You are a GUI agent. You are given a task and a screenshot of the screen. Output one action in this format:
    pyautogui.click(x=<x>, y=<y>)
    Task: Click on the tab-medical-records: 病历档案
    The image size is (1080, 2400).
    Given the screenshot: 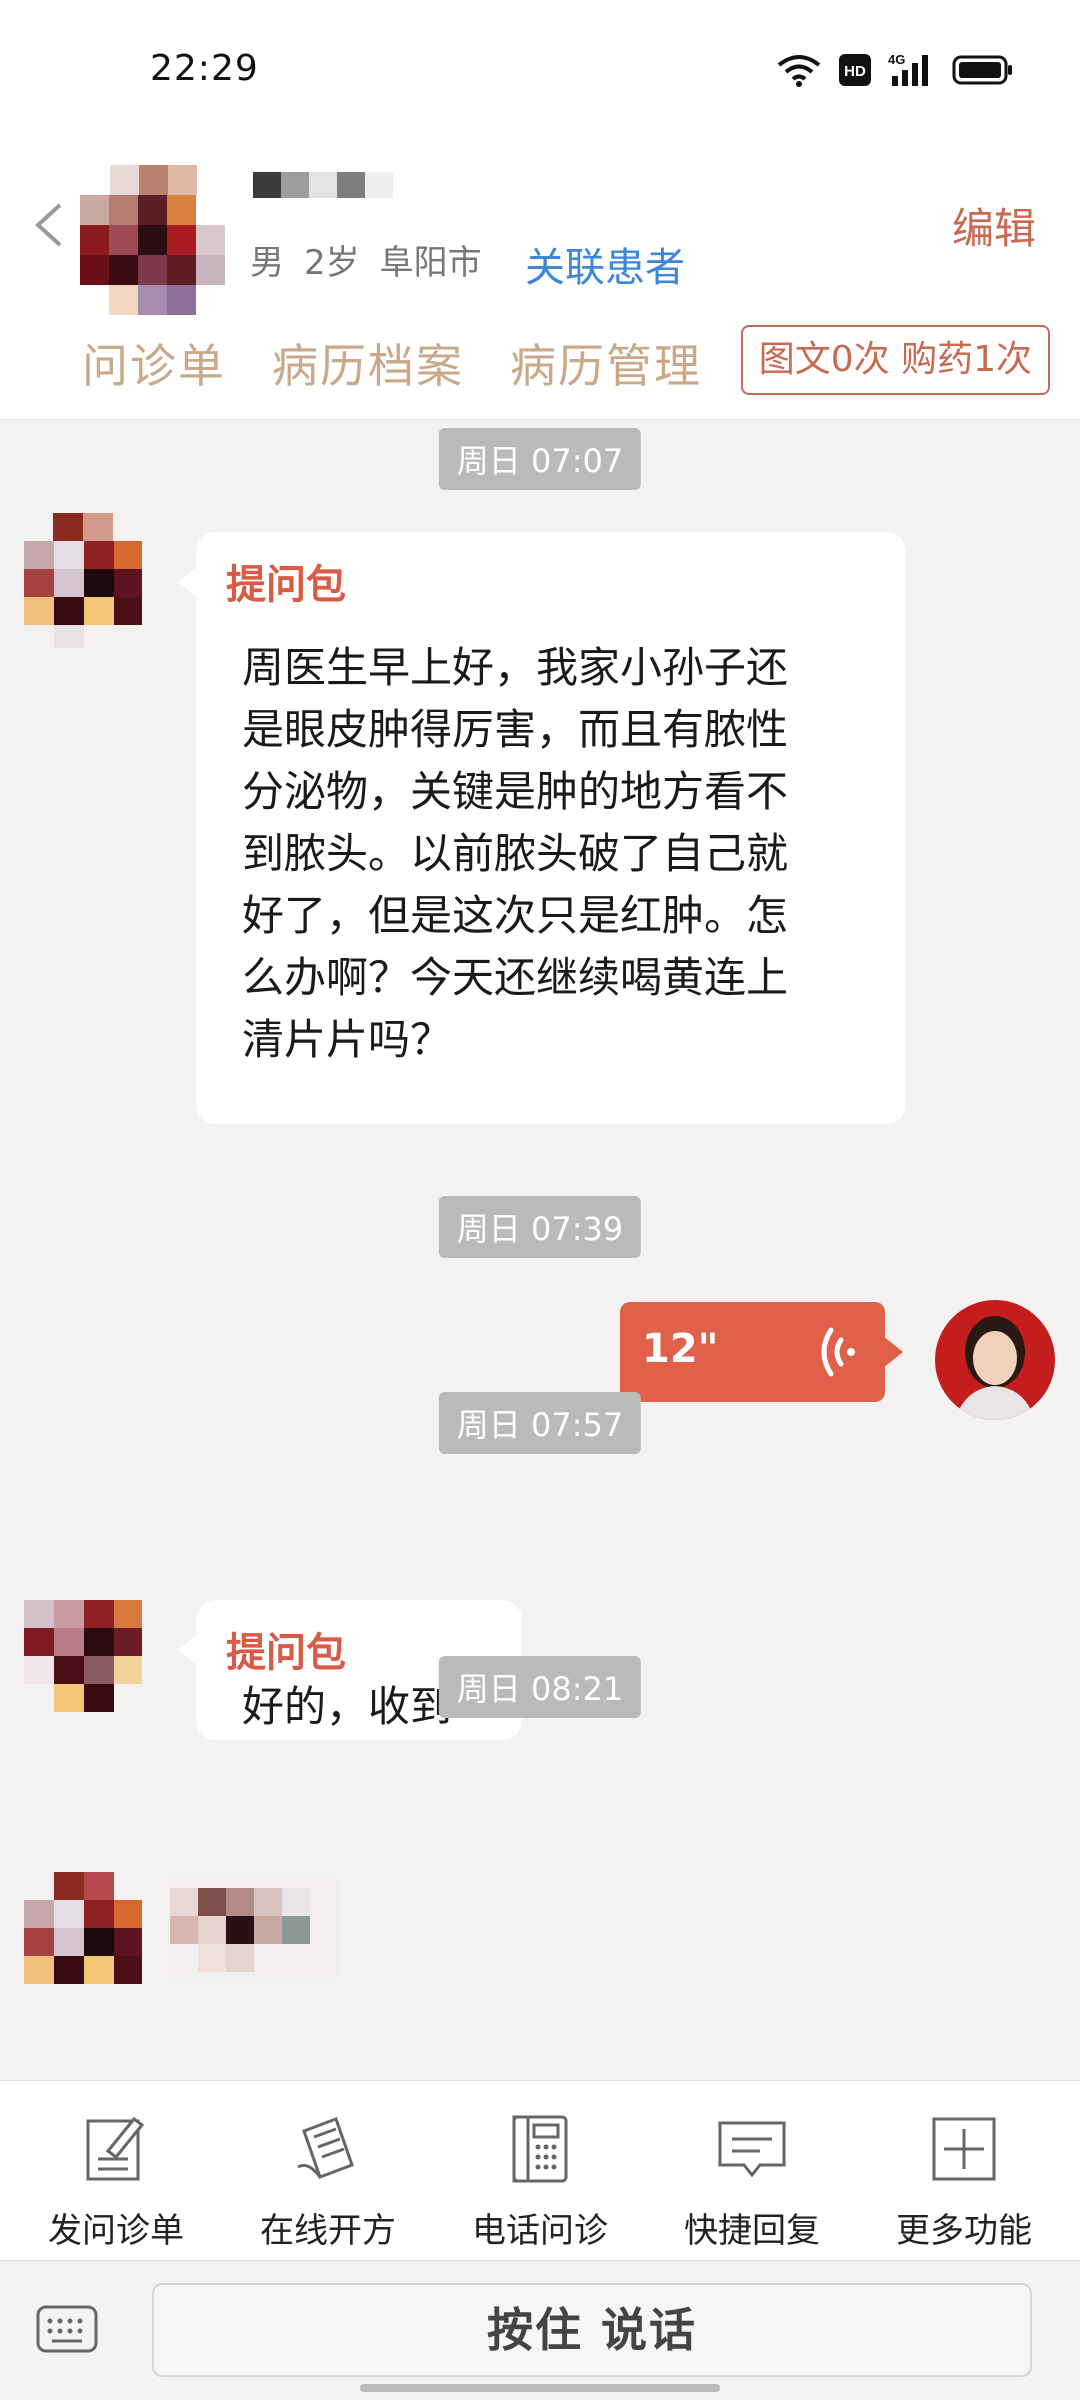 What is the action you would take?
    pyautogui.click(x=368, y=363)
    